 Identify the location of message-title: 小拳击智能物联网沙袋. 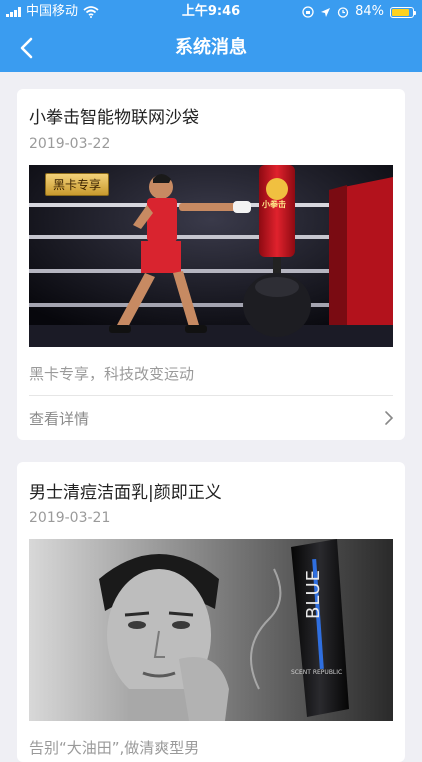
(114, 118).